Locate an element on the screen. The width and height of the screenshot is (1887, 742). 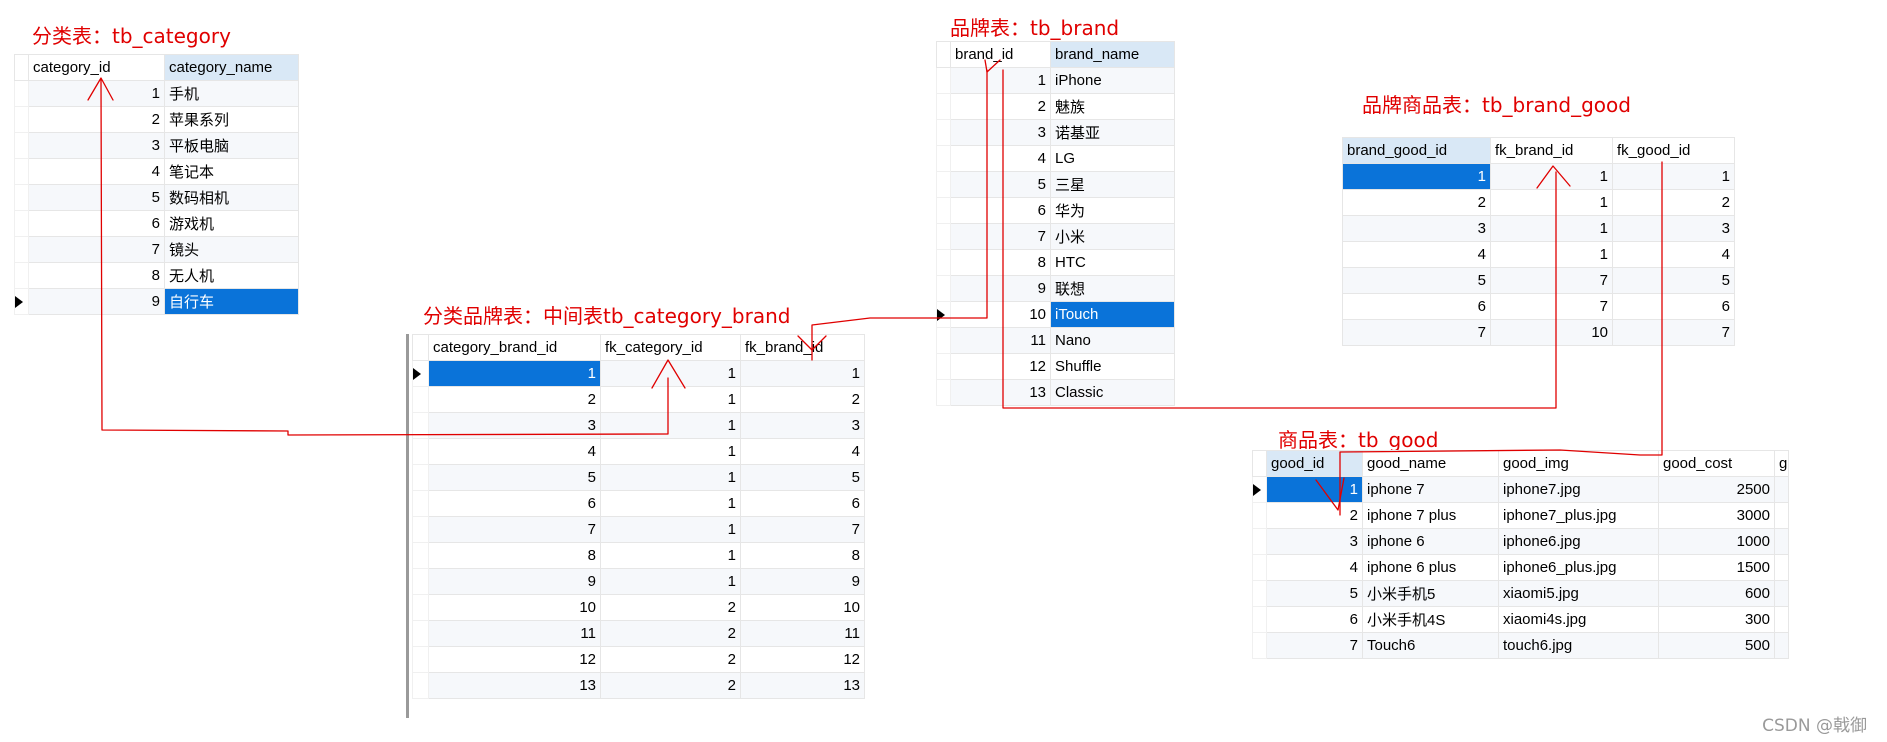
brand-good-link-line is located at coordinates (1279, 239).